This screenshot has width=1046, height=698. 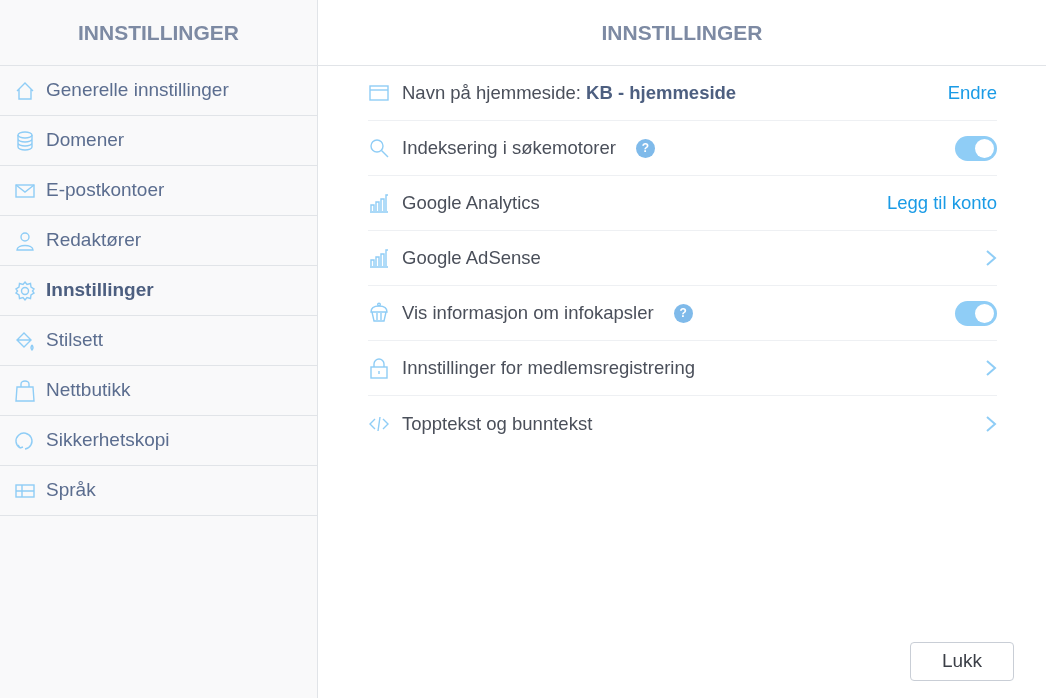 I want to click on sidebar-item: Nettbutikk, so click(x=158, y=391).